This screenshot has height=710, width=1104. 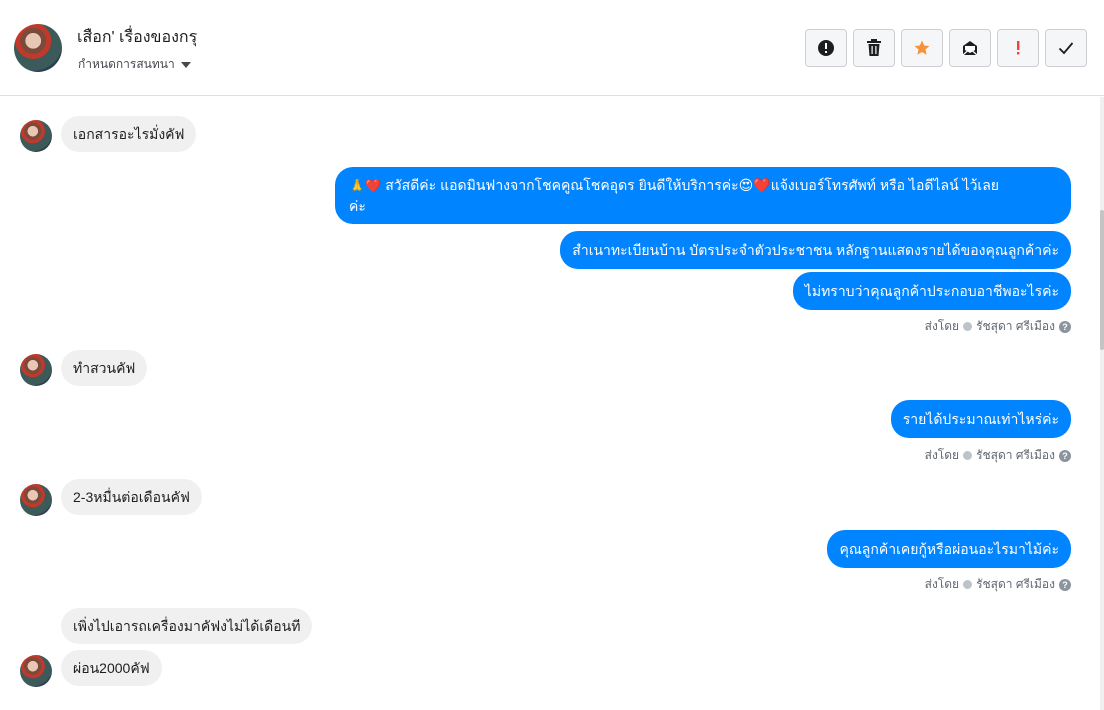 I want to click on mark-important-button, so click(x=1018, y=48).